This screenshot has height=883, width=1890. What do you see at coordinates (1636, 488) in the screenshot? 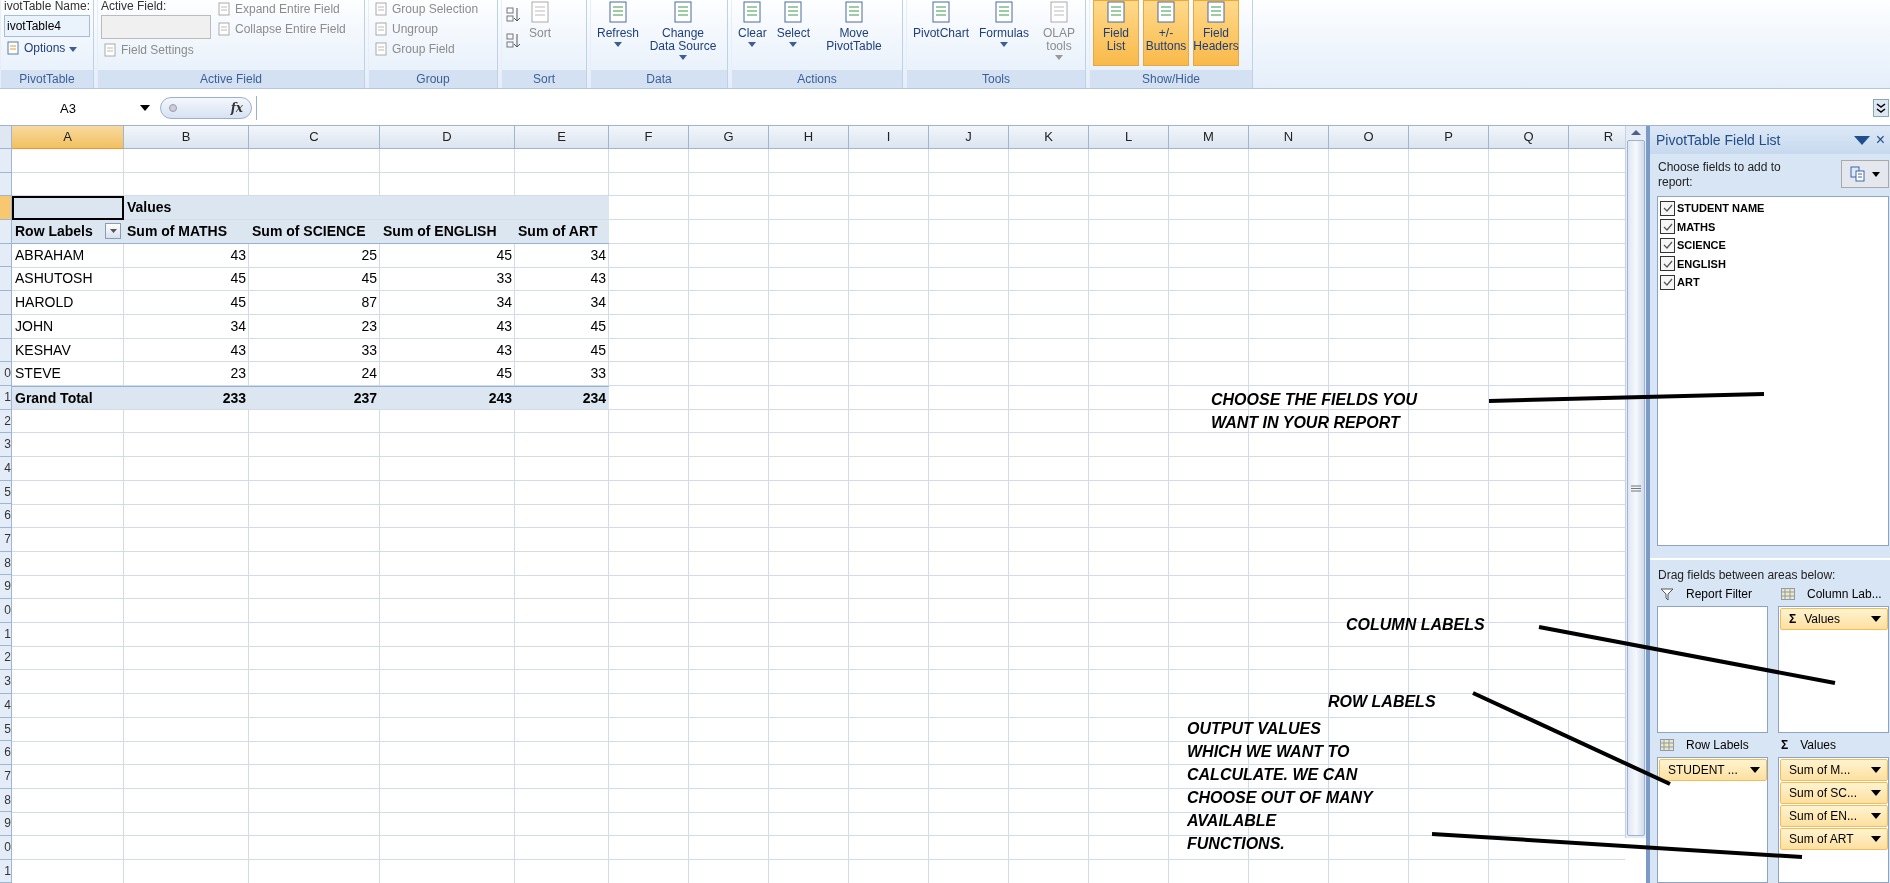
I see `scrollbar-thumb` at bounding box center [1636, 488].